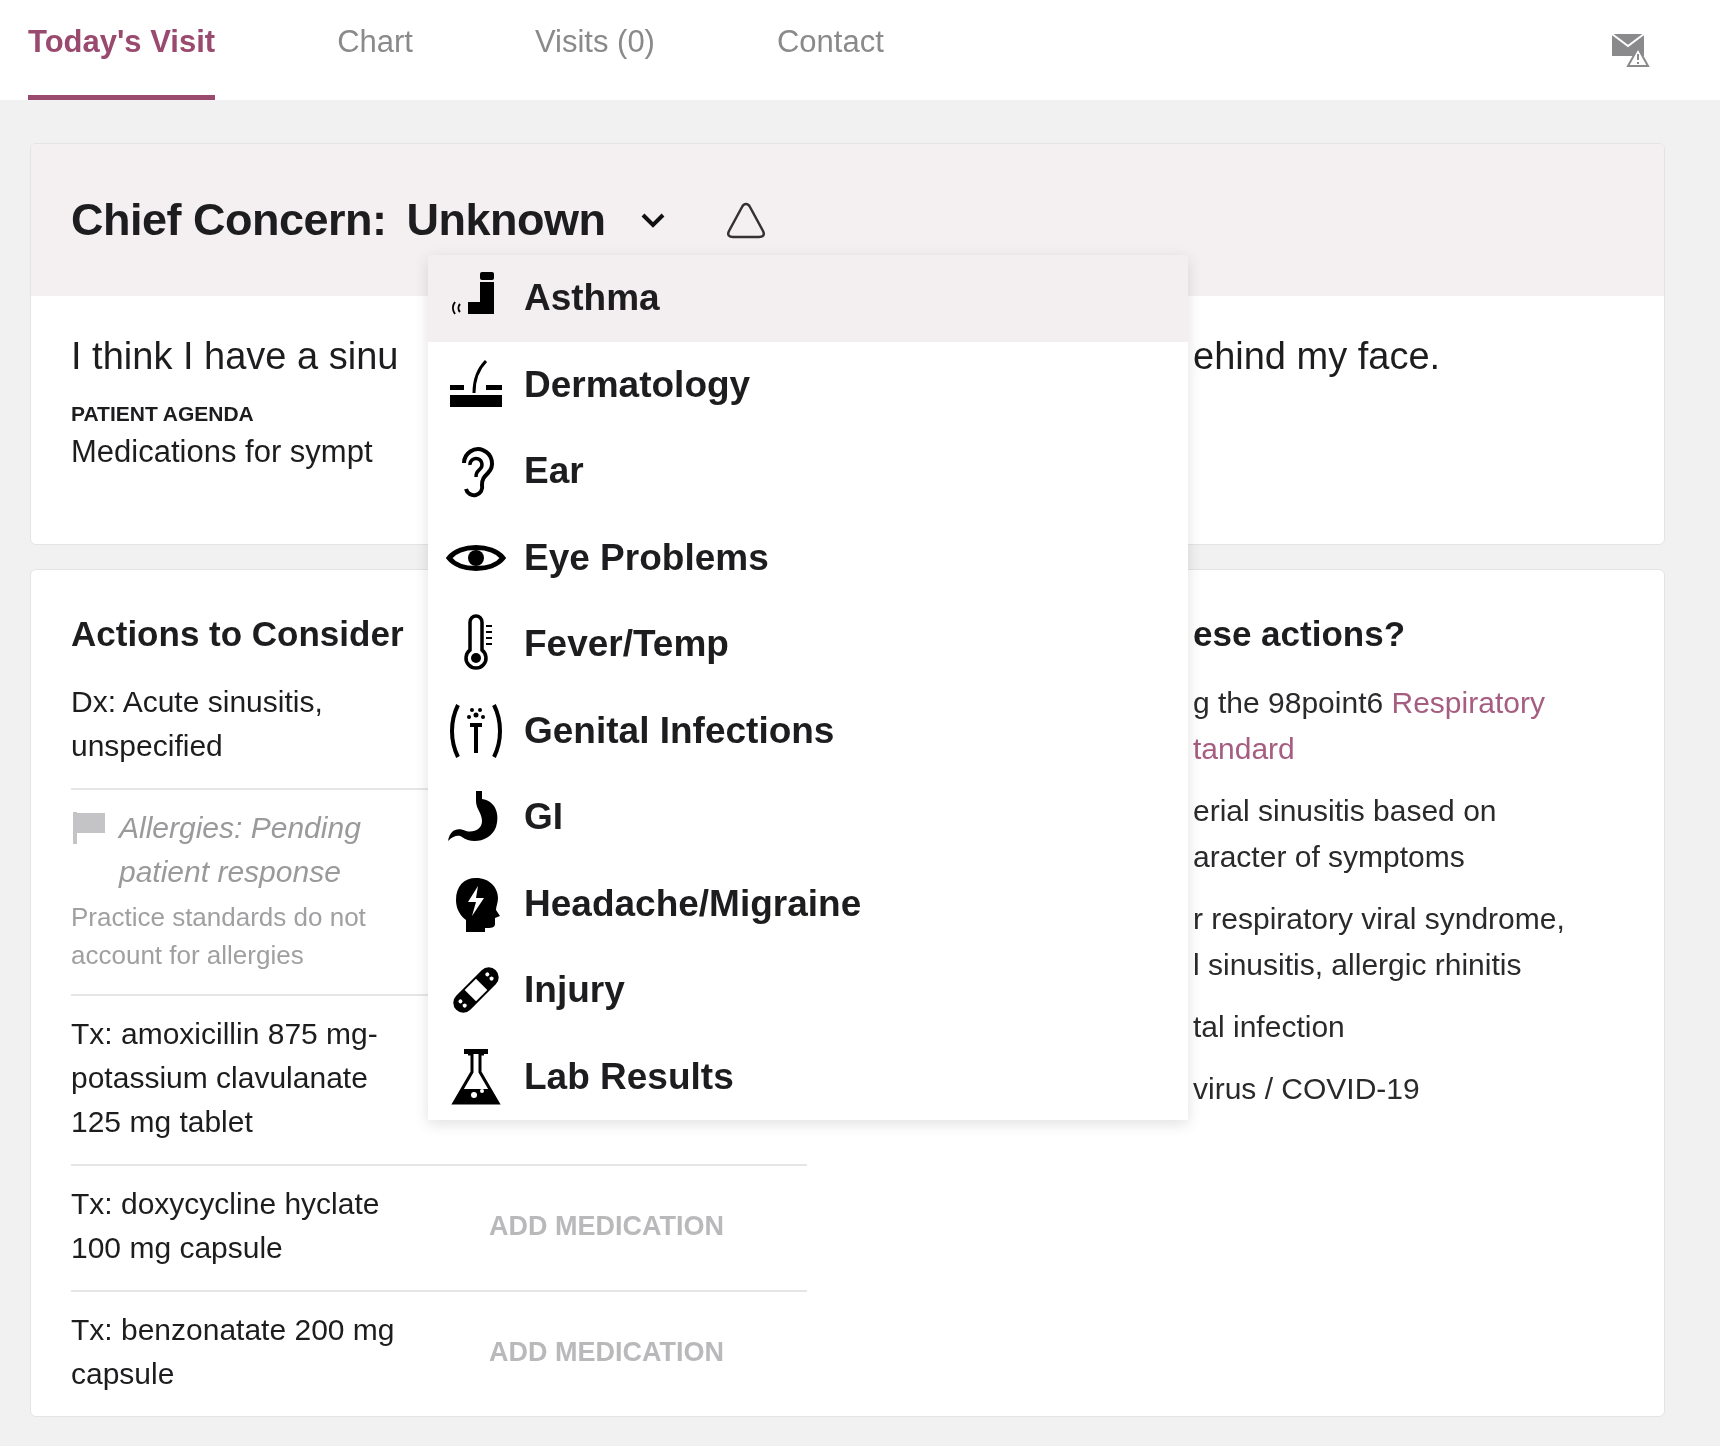 The height and width of the screenshot is (1446, 1720). What do you see at coordinates (1307, 1089) in the screenshot?
I see `rationale-text: virus / COVID-19` at bounding box center [1307, 1089].